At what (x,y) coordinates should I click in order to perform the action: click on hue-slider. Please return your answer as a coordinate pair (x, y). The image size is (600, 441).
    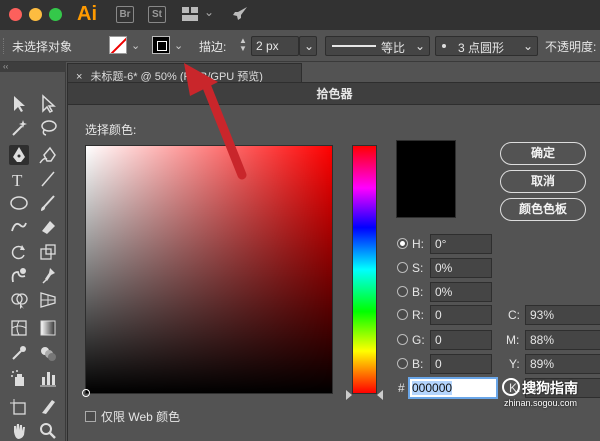
    Looking at the image, I should click on (364, 269).